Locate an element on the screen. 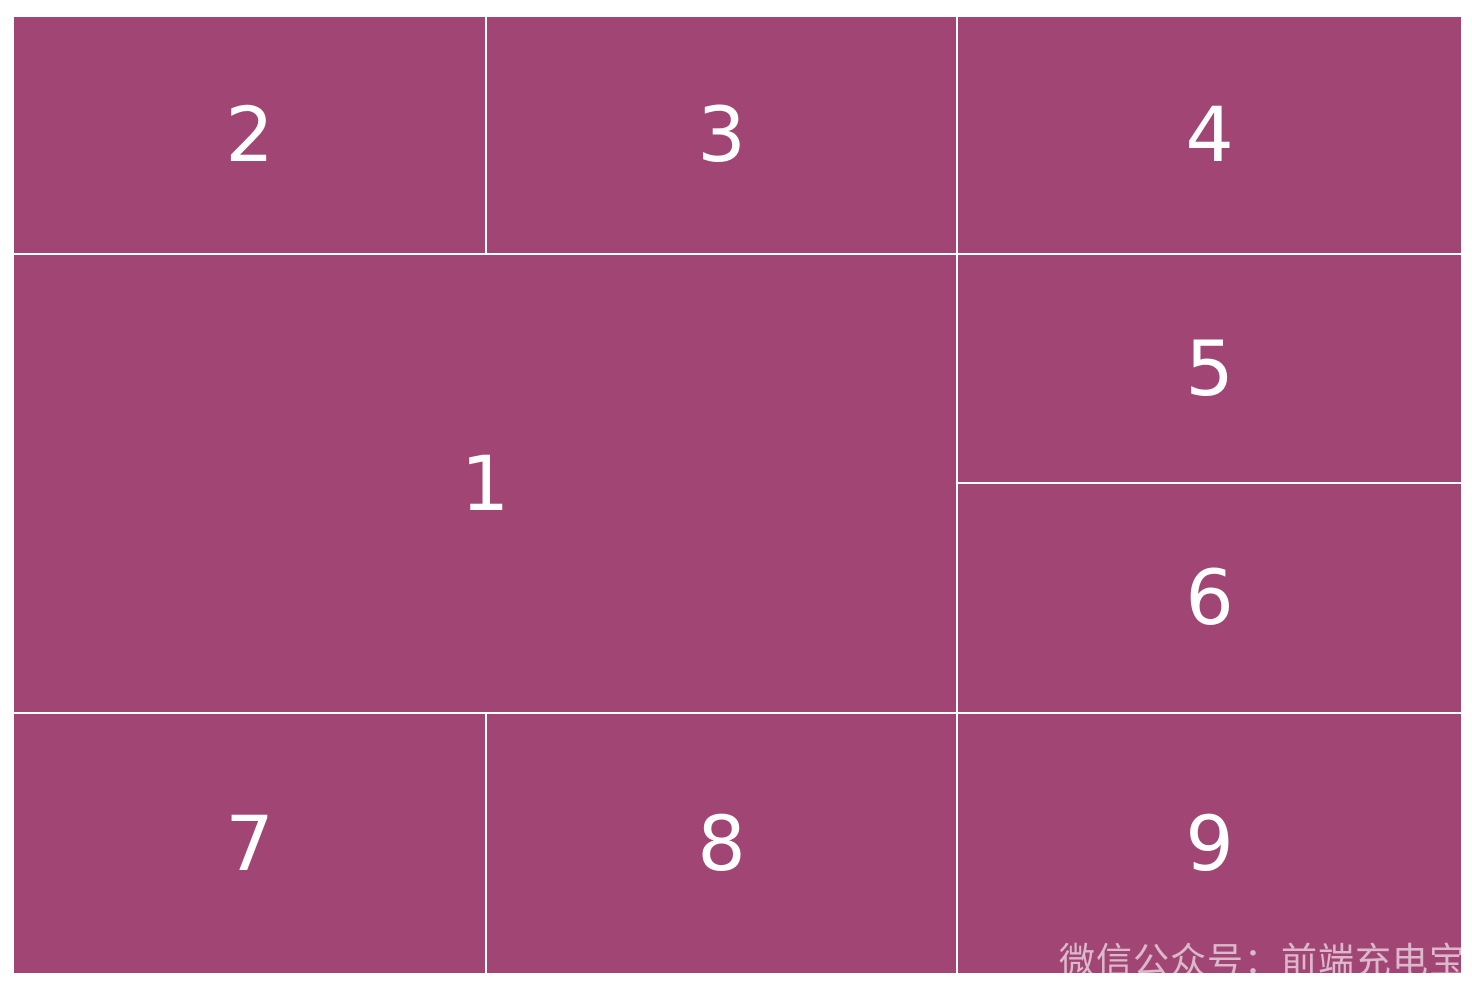  watermark-text: 微信公众号：前端充电宝 is located at coordinates (1262, 961).